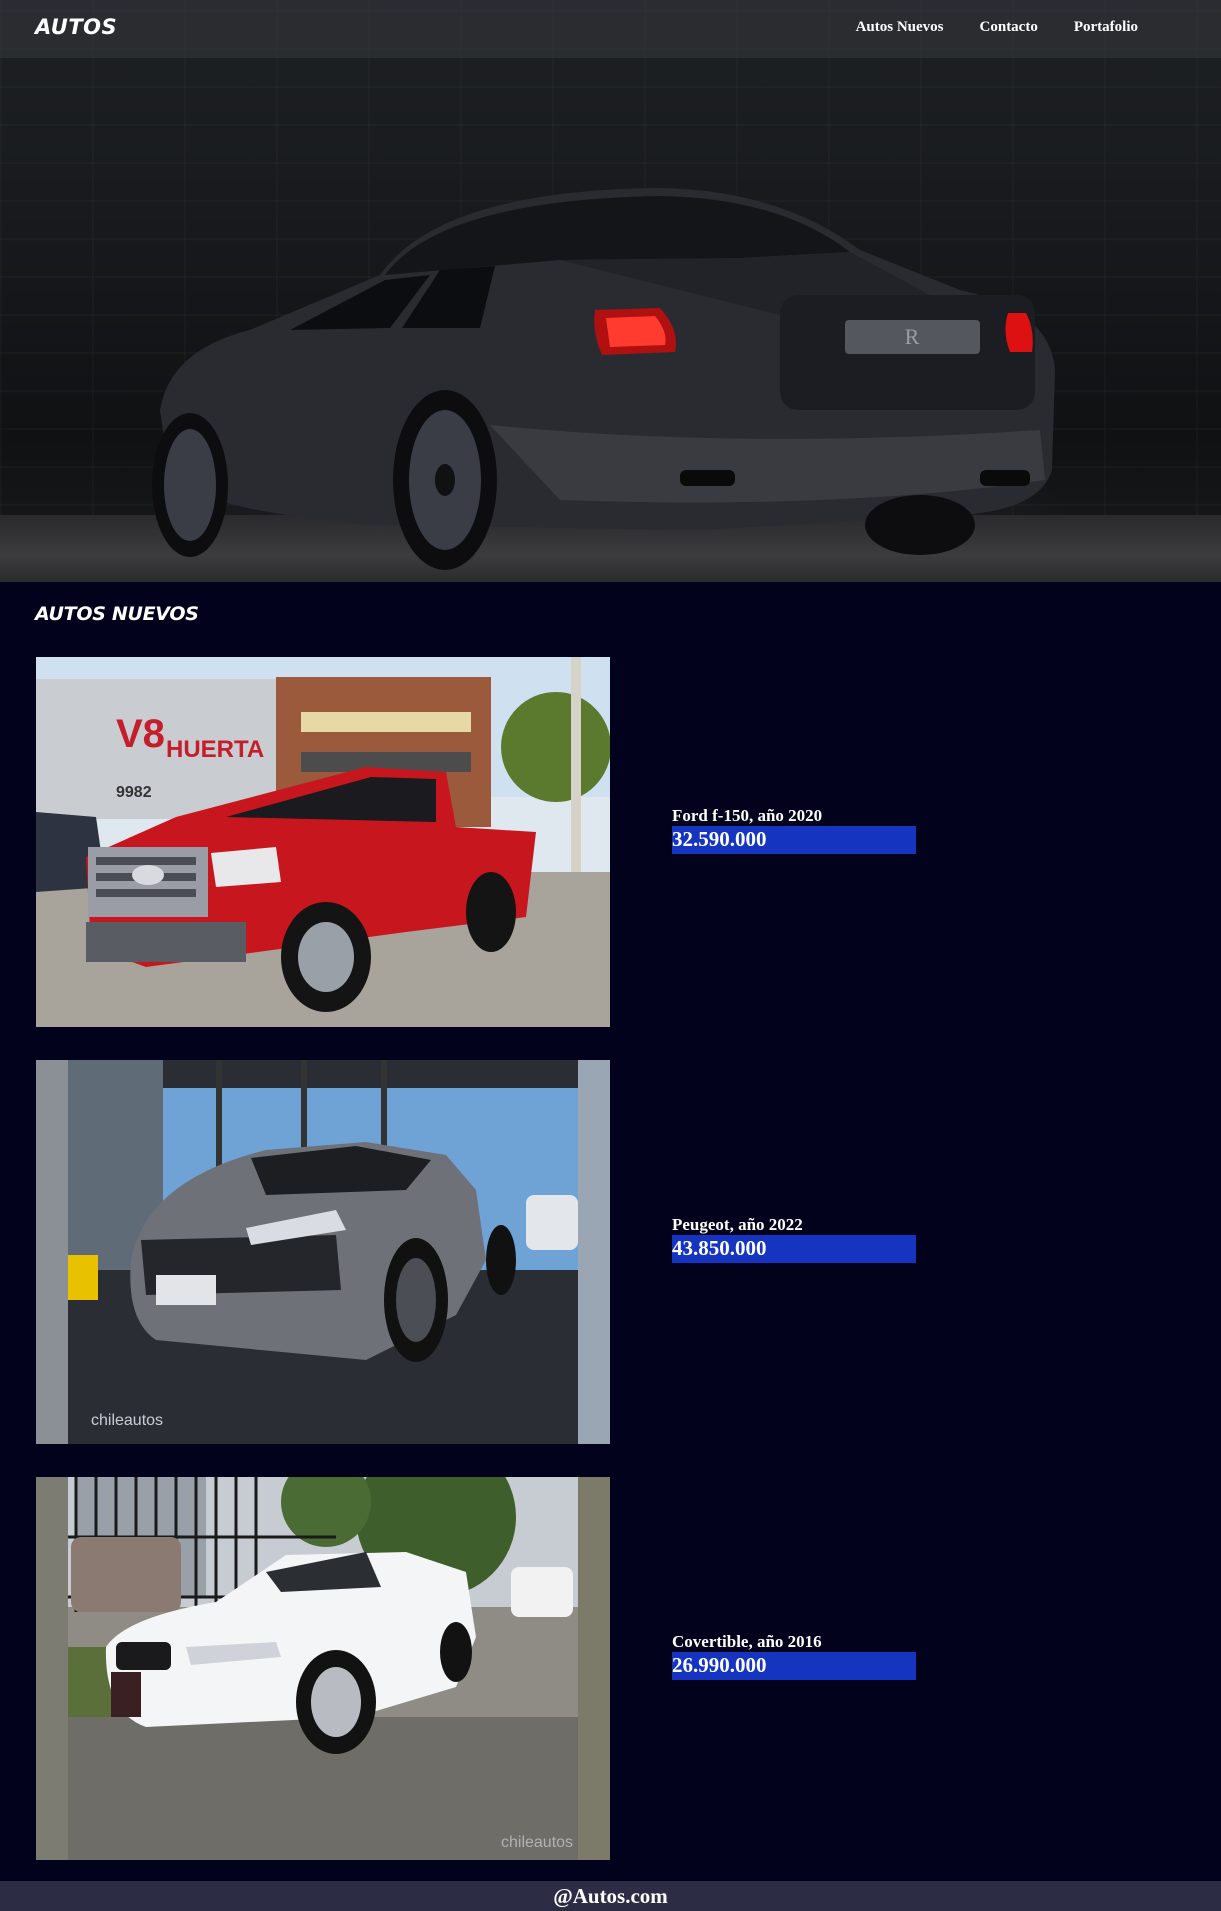  What do you see at coordinates (1009, 27) in the screenshot?
I see `nav-link-contacto: Contacto` at bounding box center [1009, 27].